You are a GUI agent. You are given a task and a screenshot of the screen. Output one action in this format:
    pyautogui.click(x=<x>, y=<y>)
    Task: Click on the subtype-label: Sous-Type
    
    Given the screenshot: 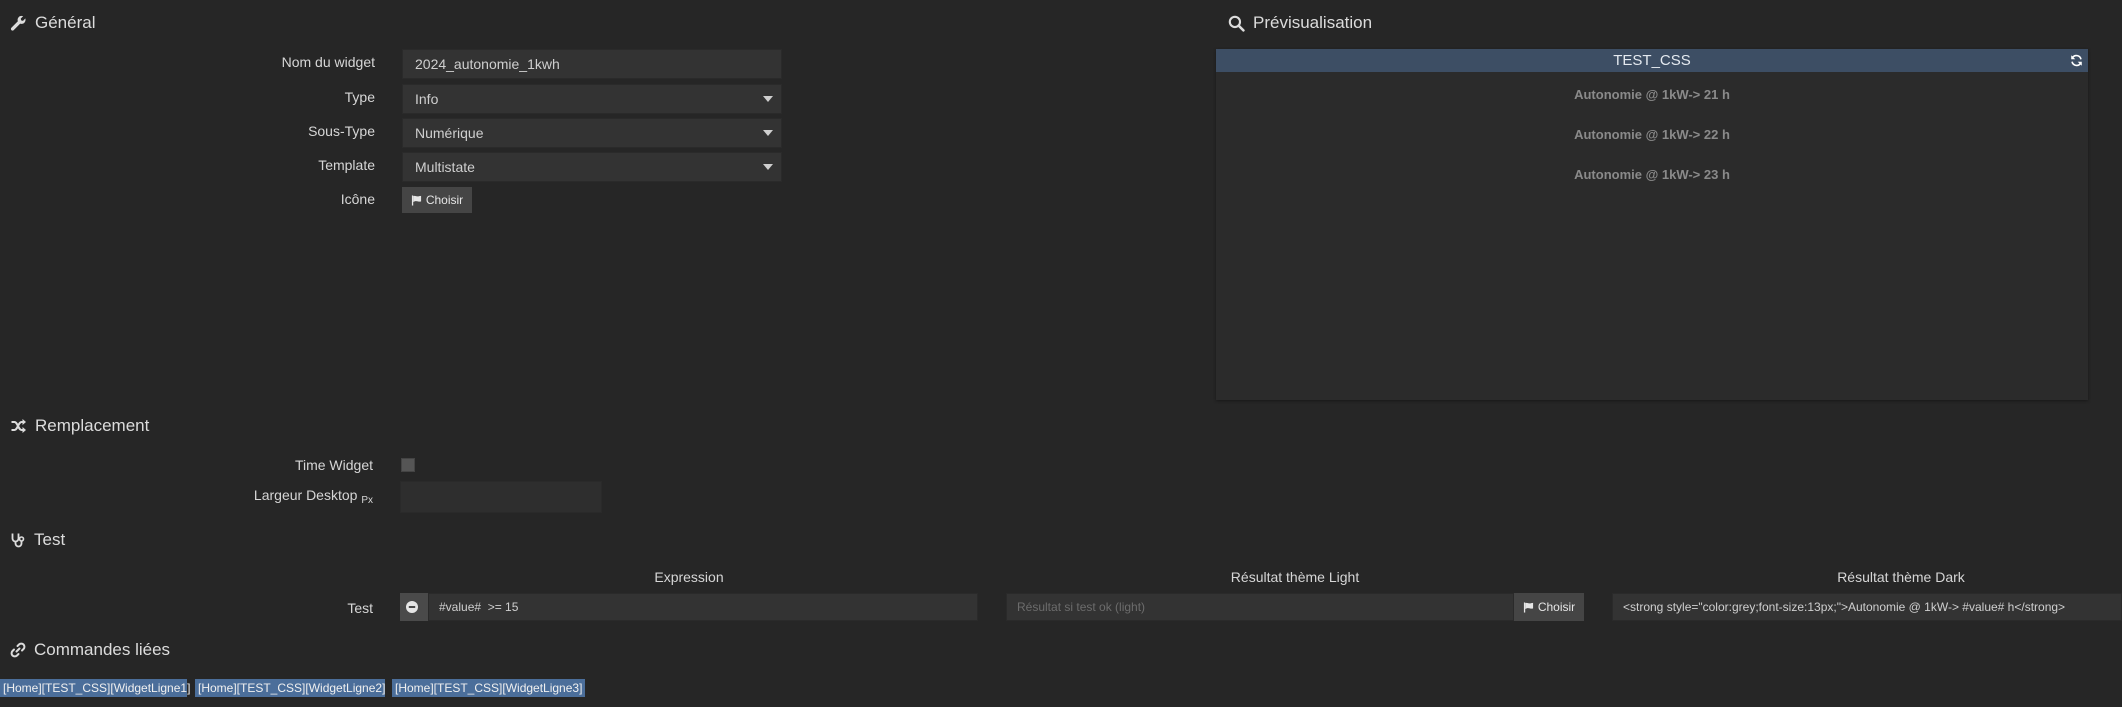 What is the action you would take?
    pyautogui.click(x=341, y=131)
    